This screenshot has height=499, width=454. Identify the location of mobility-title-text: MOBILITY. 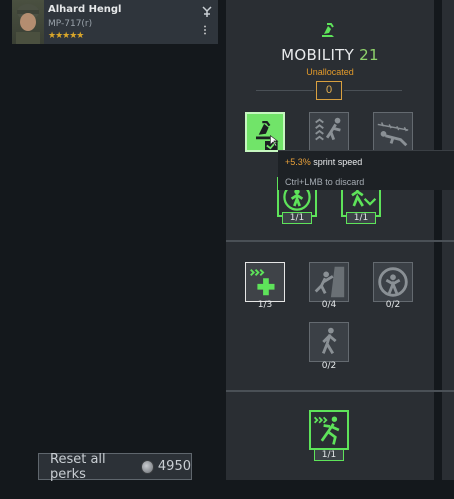
(318, 55).